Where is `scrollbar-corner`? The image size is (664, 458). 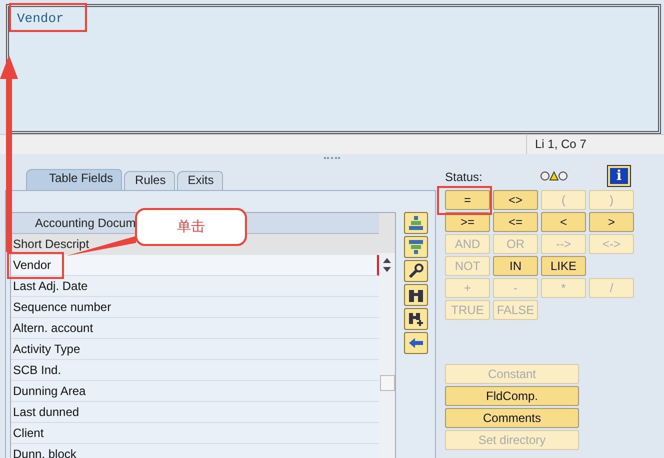
scrollbar-corner is located at coordinates (387, 233).